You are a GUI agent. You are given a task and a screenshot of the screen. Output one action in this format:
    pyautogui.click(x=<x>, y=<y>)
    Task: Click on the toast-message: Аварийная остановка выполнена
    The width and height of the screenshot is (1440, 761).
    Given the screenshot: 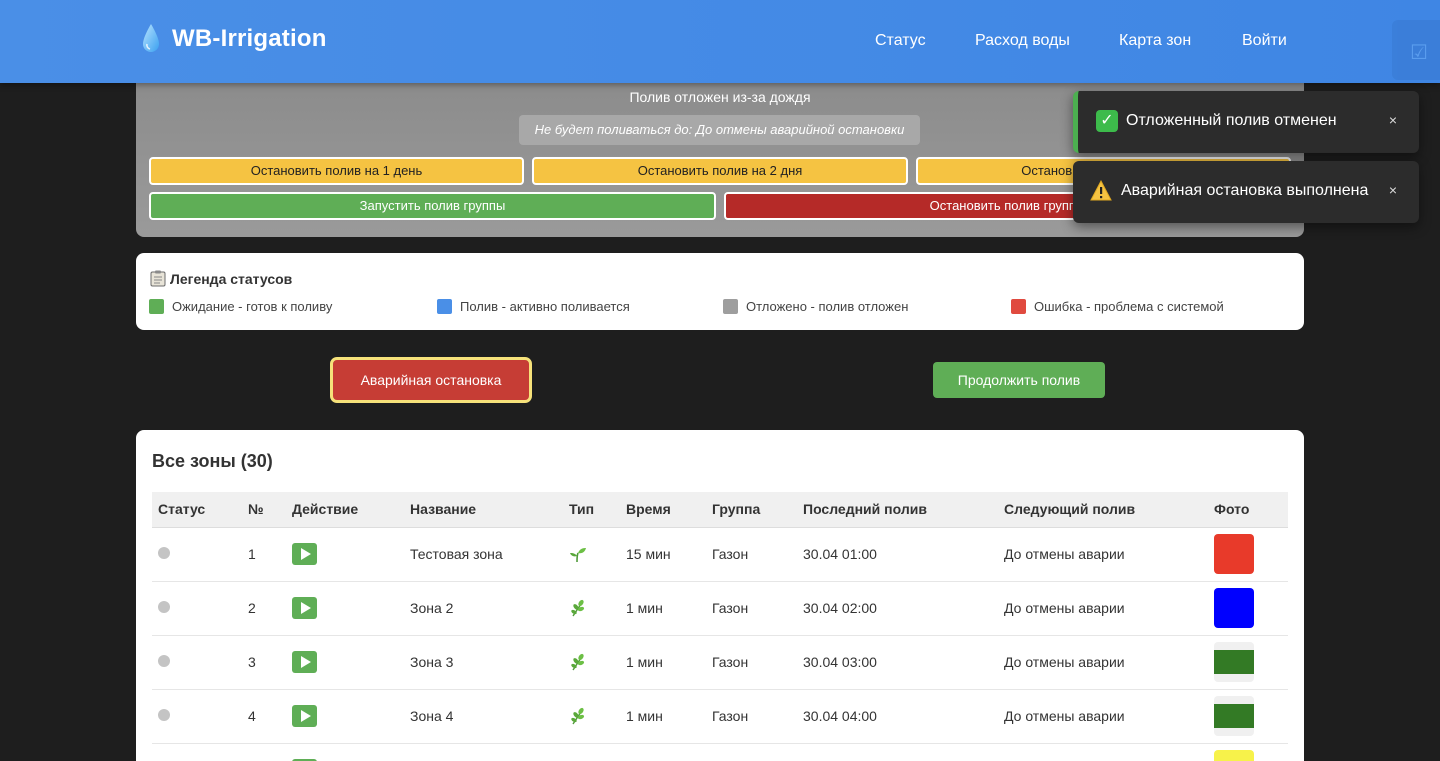 What is the action you would take?
    pyautogui.click(x=1245, y=190)
    